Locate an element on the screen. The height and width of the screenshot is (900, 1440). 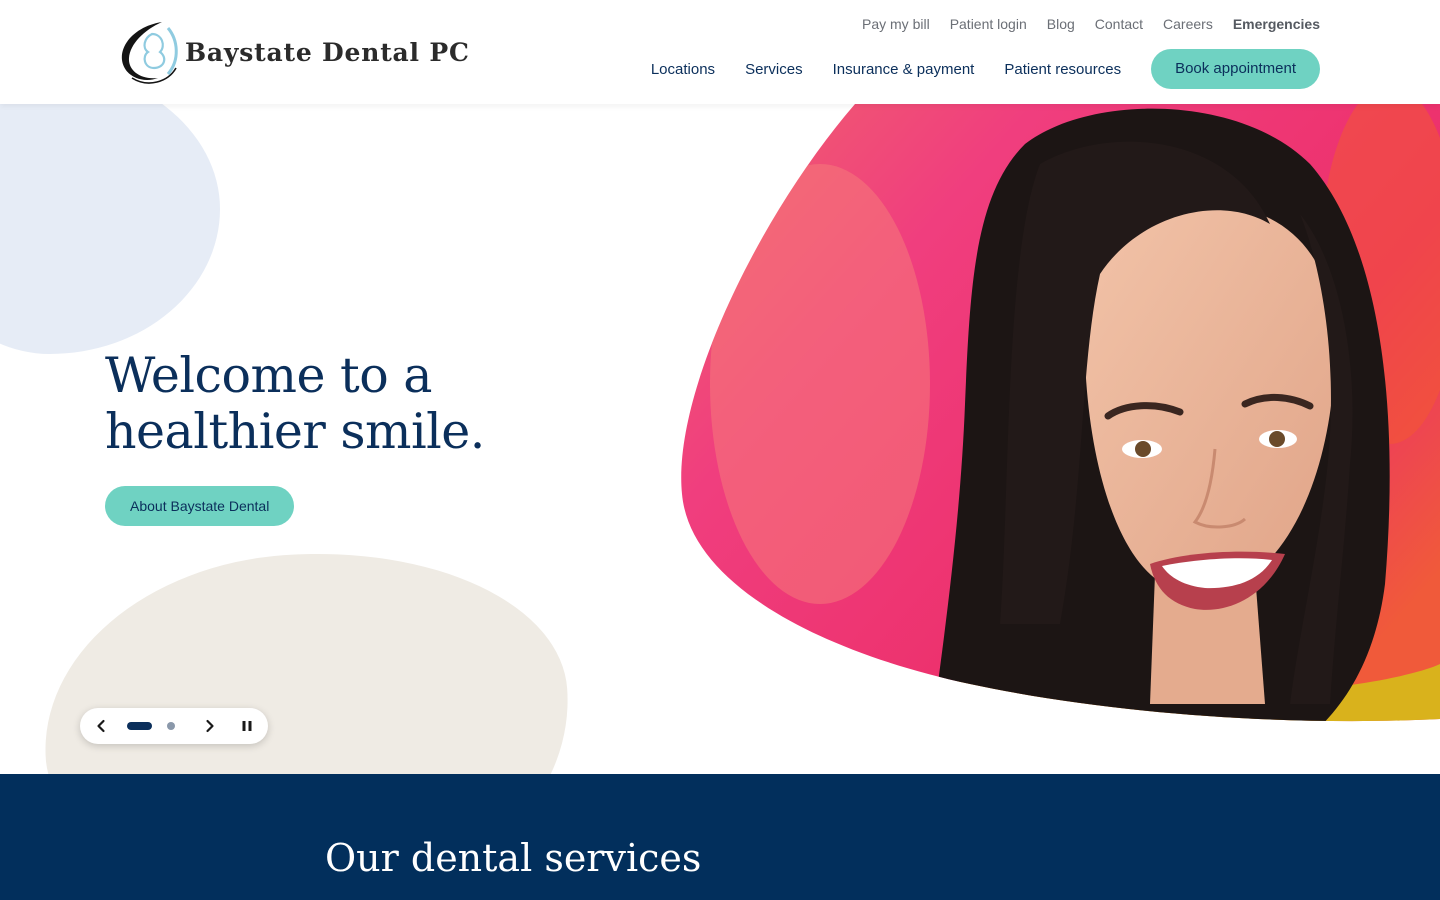
carousel-controls is located at coordinates (174, 726).